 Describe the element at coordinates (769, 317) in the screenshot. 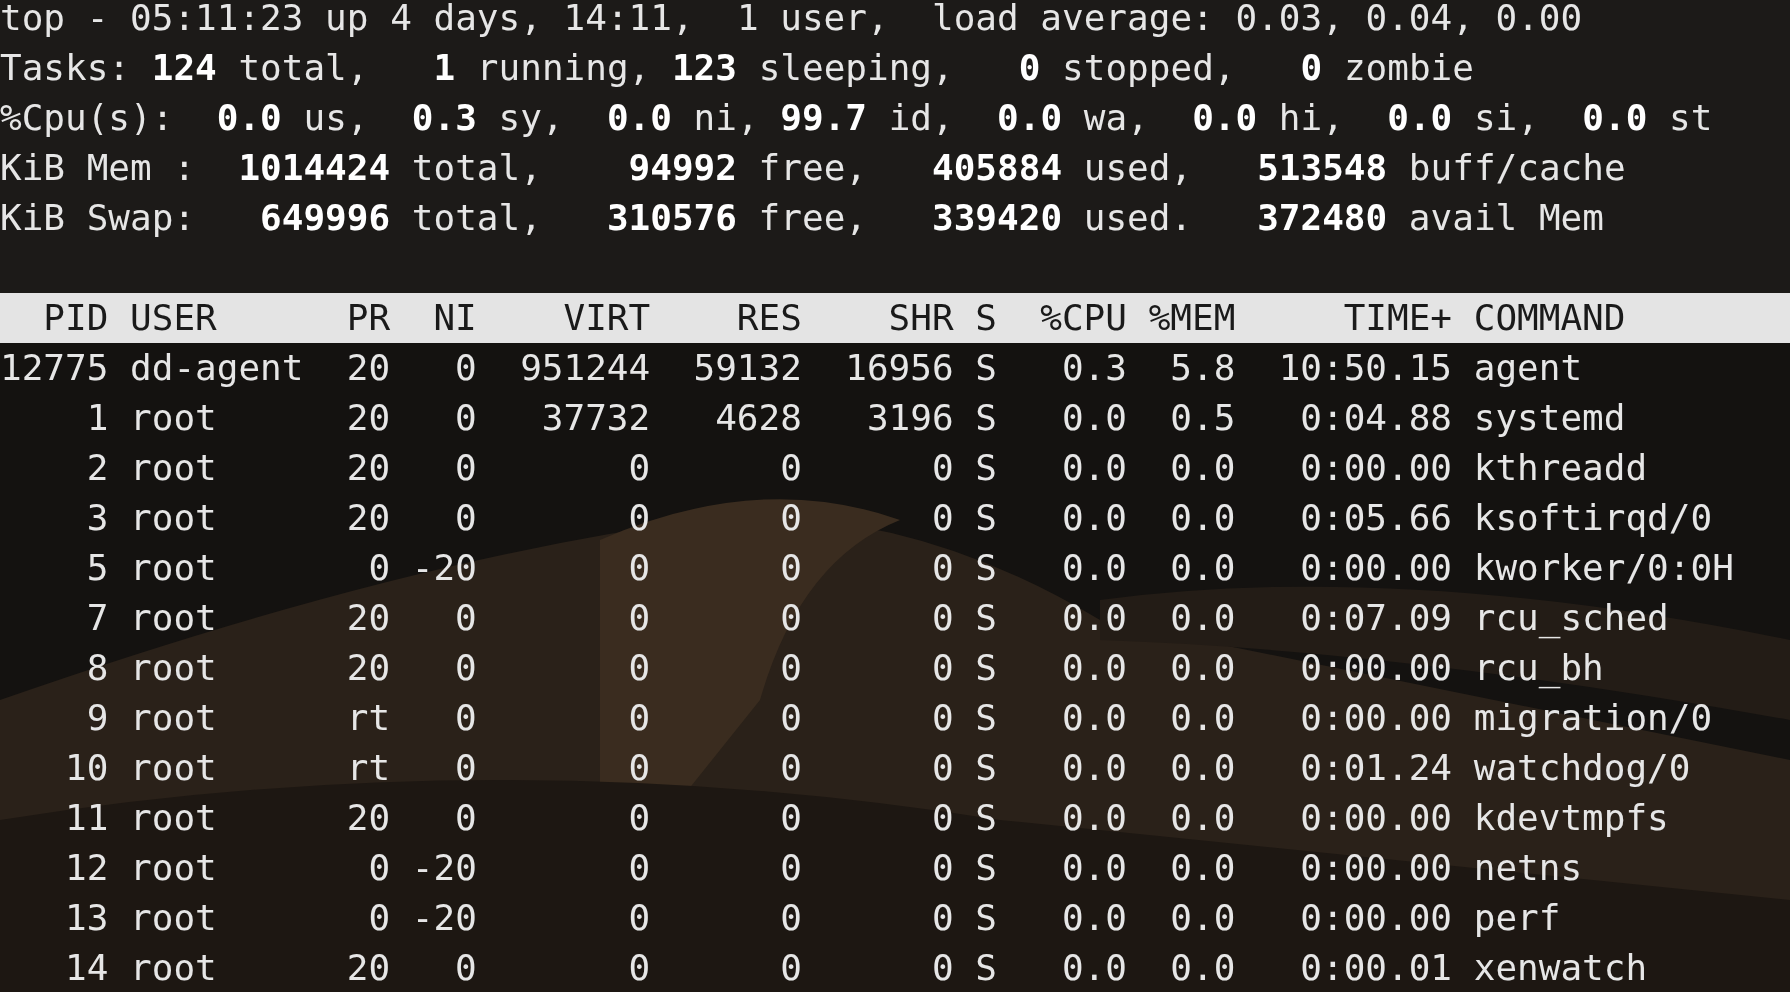

I see `column-header: RES` at that location.